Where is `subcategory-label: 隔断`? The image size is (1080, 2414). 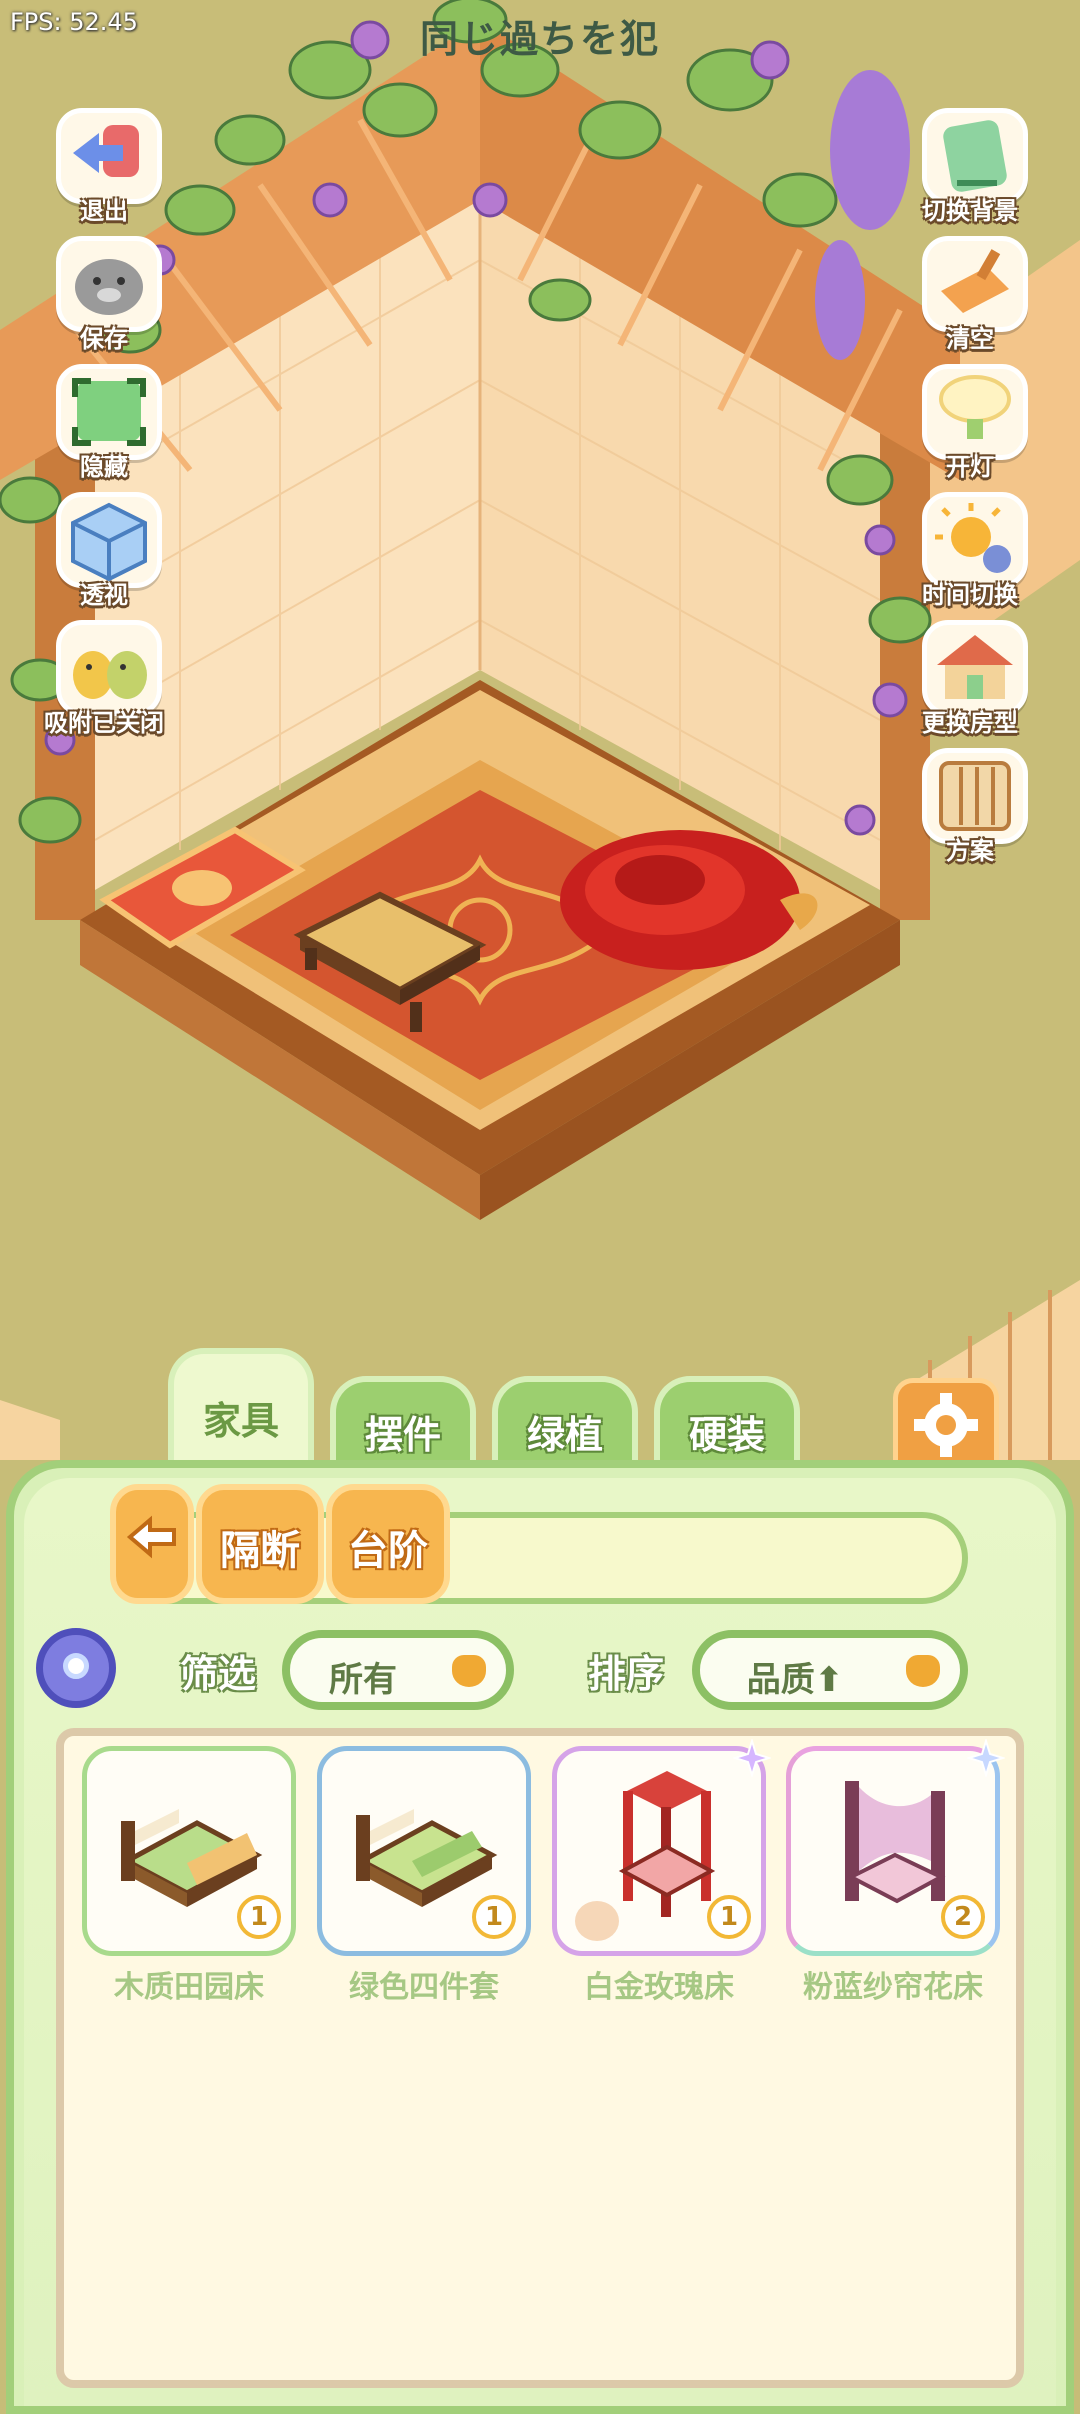
subcategory-label: 隔断 is located at coordinates (260, 1551).